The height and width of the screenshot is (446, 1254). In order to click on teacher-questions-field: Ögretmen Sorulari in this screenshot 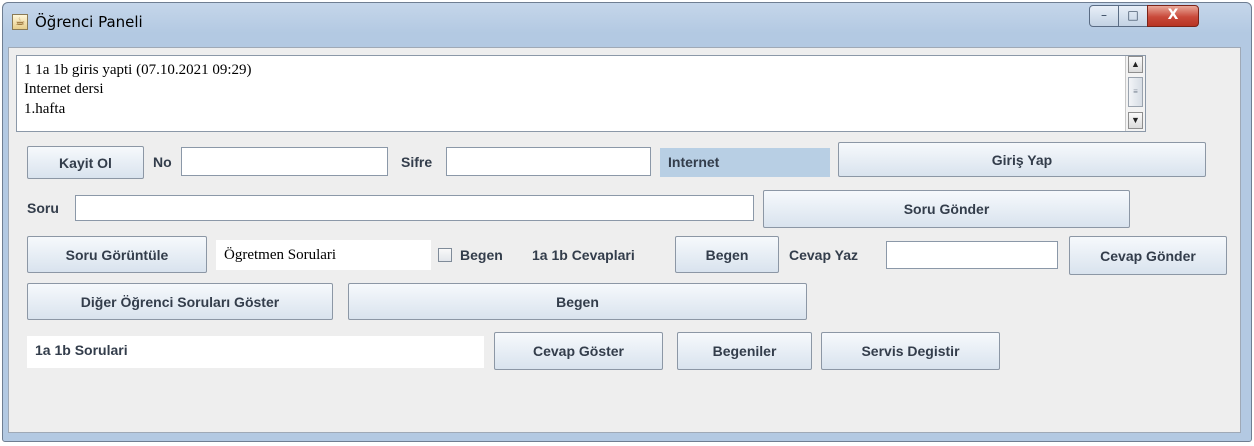, I will do `click(323, 255)`.